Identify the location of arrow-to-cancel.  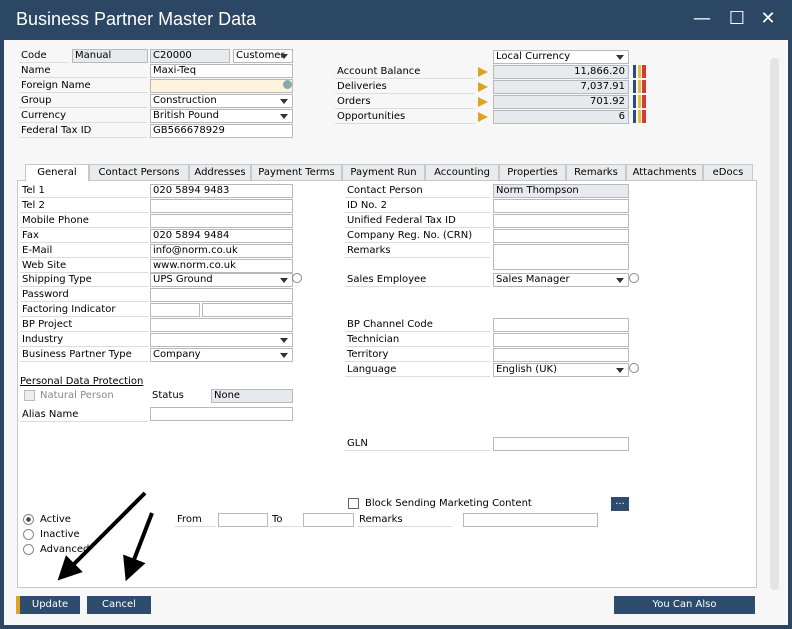
(138, 547).